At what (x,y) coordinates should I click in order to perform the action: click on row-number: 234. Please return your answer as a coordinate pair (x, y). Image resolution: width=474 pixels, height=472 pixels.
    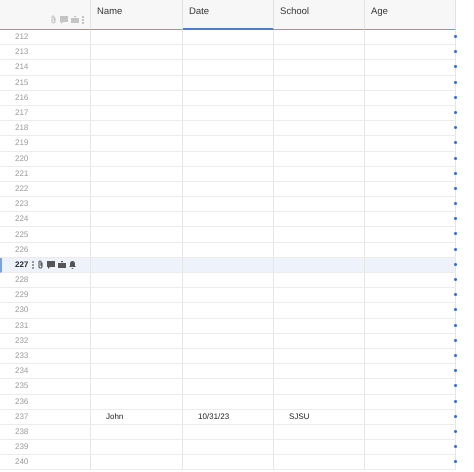
    Looking at the image, I should click on (45, 372).